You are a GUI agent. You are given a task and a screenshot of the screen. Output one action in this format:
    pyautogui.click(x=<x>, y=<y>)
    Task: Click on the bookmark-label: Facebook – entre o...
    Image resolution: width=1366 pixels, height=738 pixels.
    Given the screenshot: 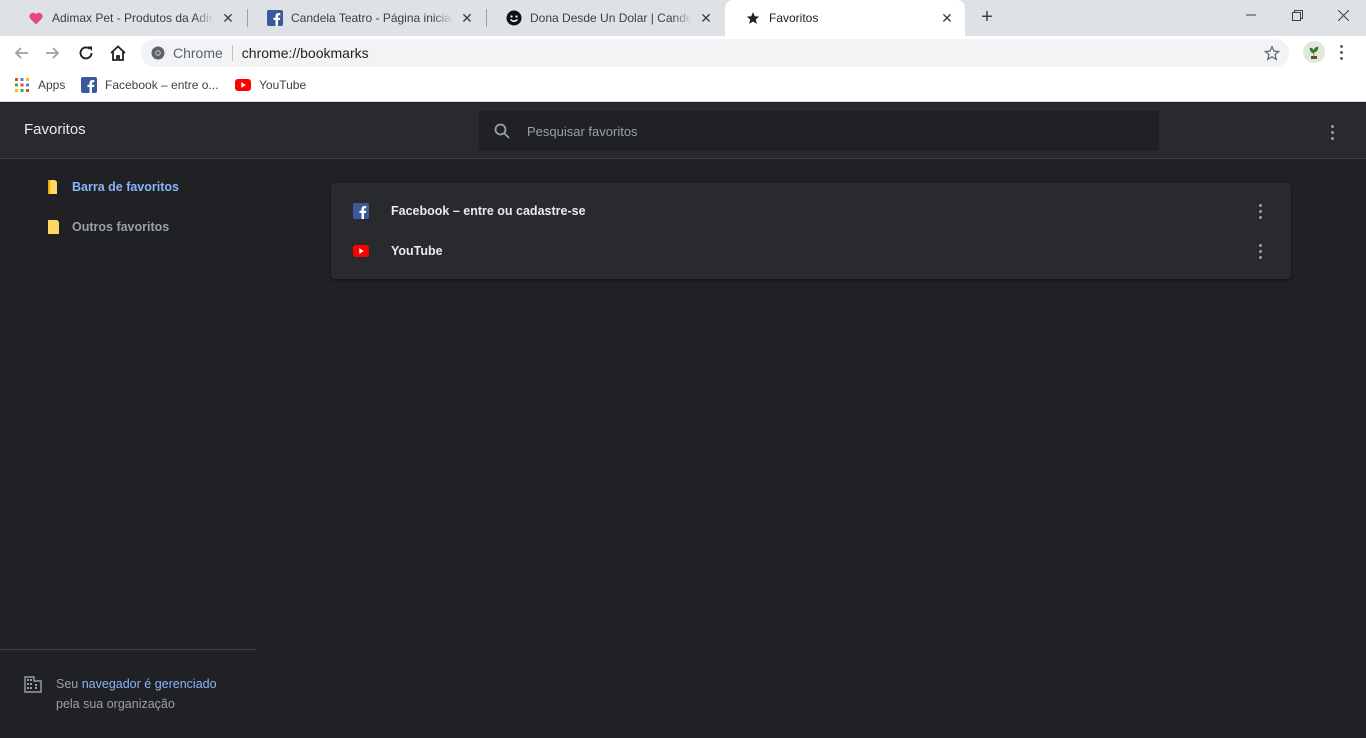 What is the action you would take?
    pyautogui.click(x=162, y=85)
    